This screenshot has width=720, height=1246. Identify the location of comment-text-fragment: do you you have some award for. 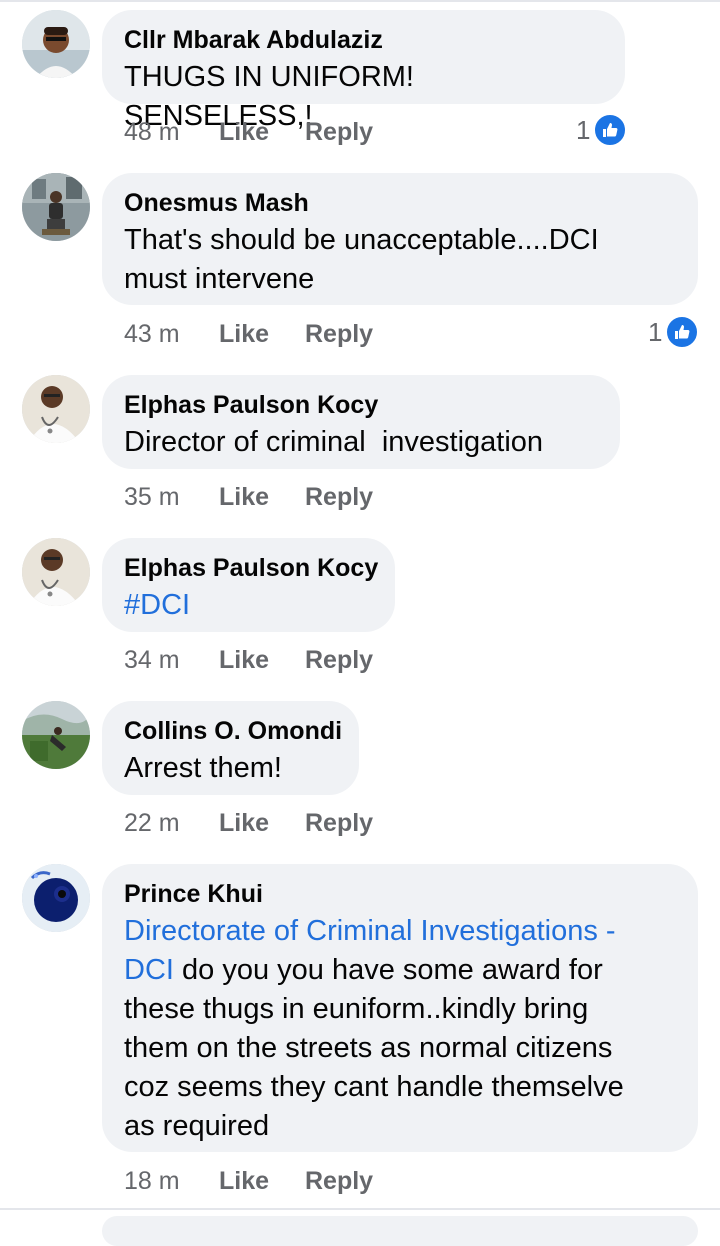
(388, 970).